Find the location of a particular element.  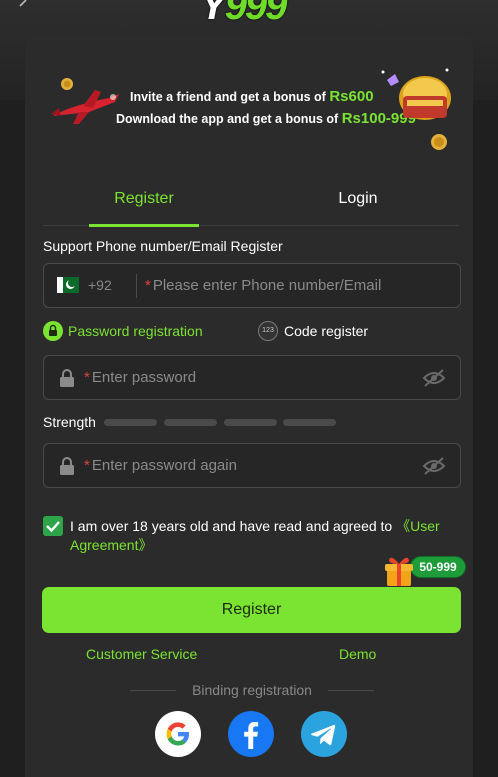

password-registration-label: Password registration is located at coordinates (135, 331).